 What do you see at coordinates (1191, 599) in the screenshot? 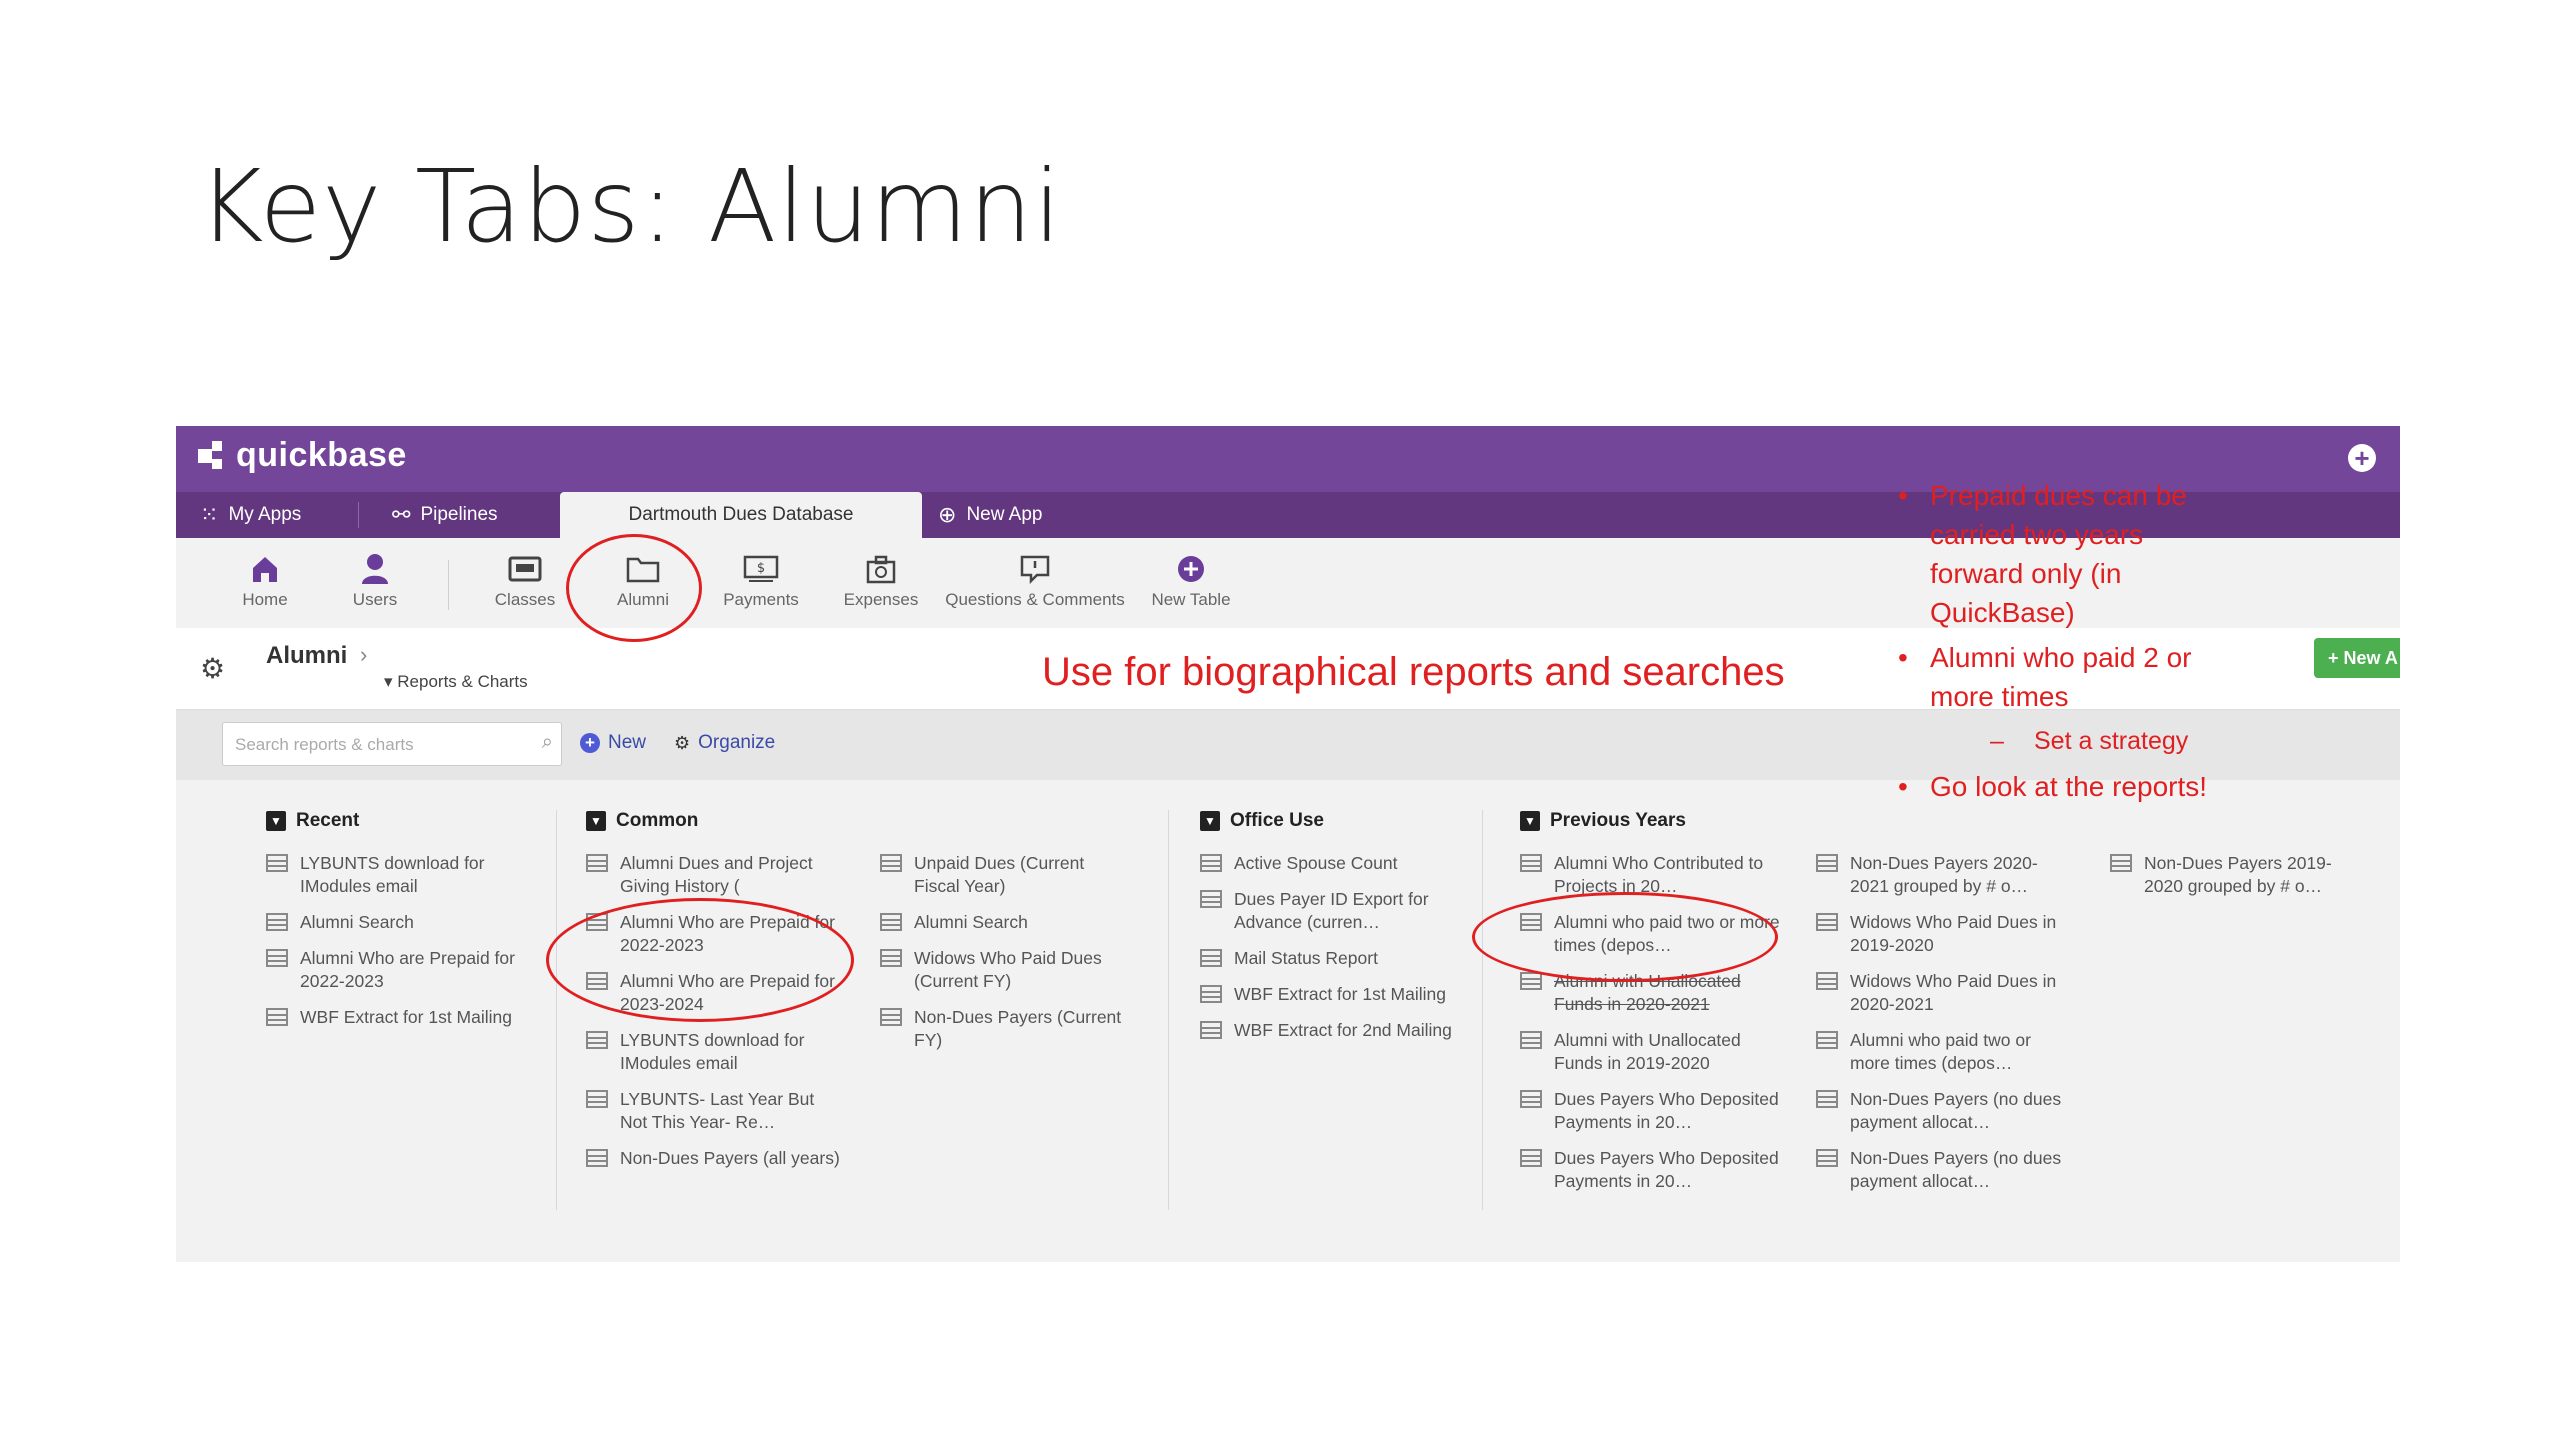
I see `table-label: New Table` at bounding box center [1191, 599].